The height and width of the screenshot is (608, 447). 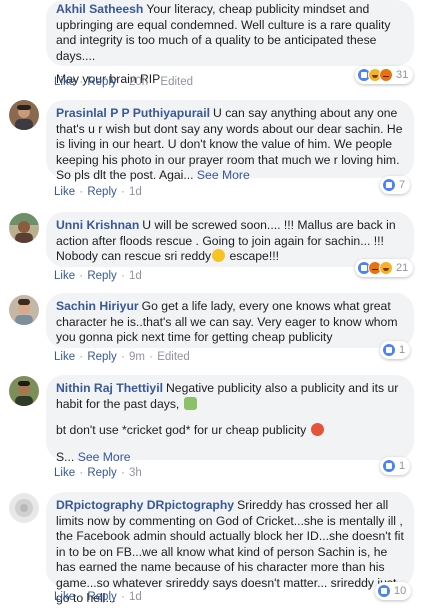 What do you see at coordinates (122, 357) in the screenshot?
I see `comment-actions: Like · Reply · 9m · Edited` at bounding box center [122, 357].